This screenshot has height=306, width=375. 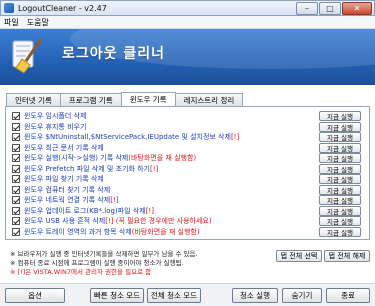 I want to click on option-note: [!] (꼭 필요한 경우에만 사용하세요), so click(x=158, y=221).